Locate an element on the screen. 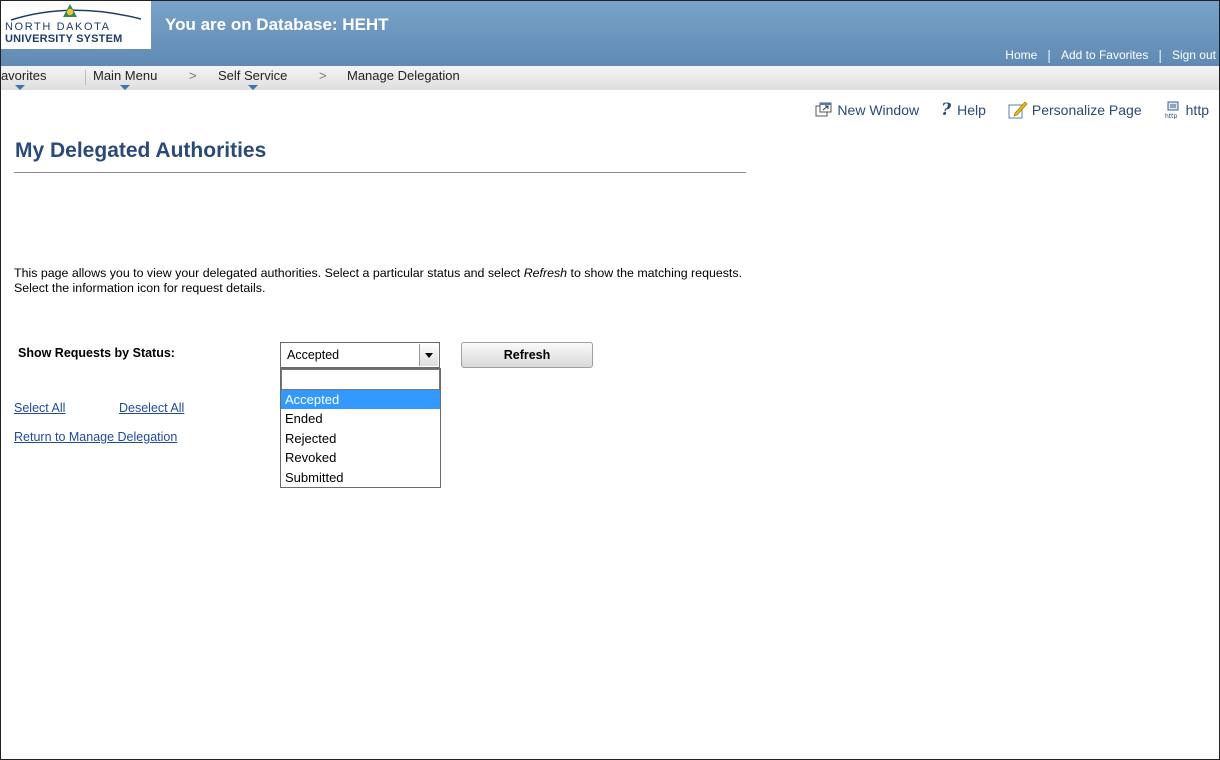 This screenshot has width=1220, height=760. select-all-link: Select All is located at coordinates (39, 408).